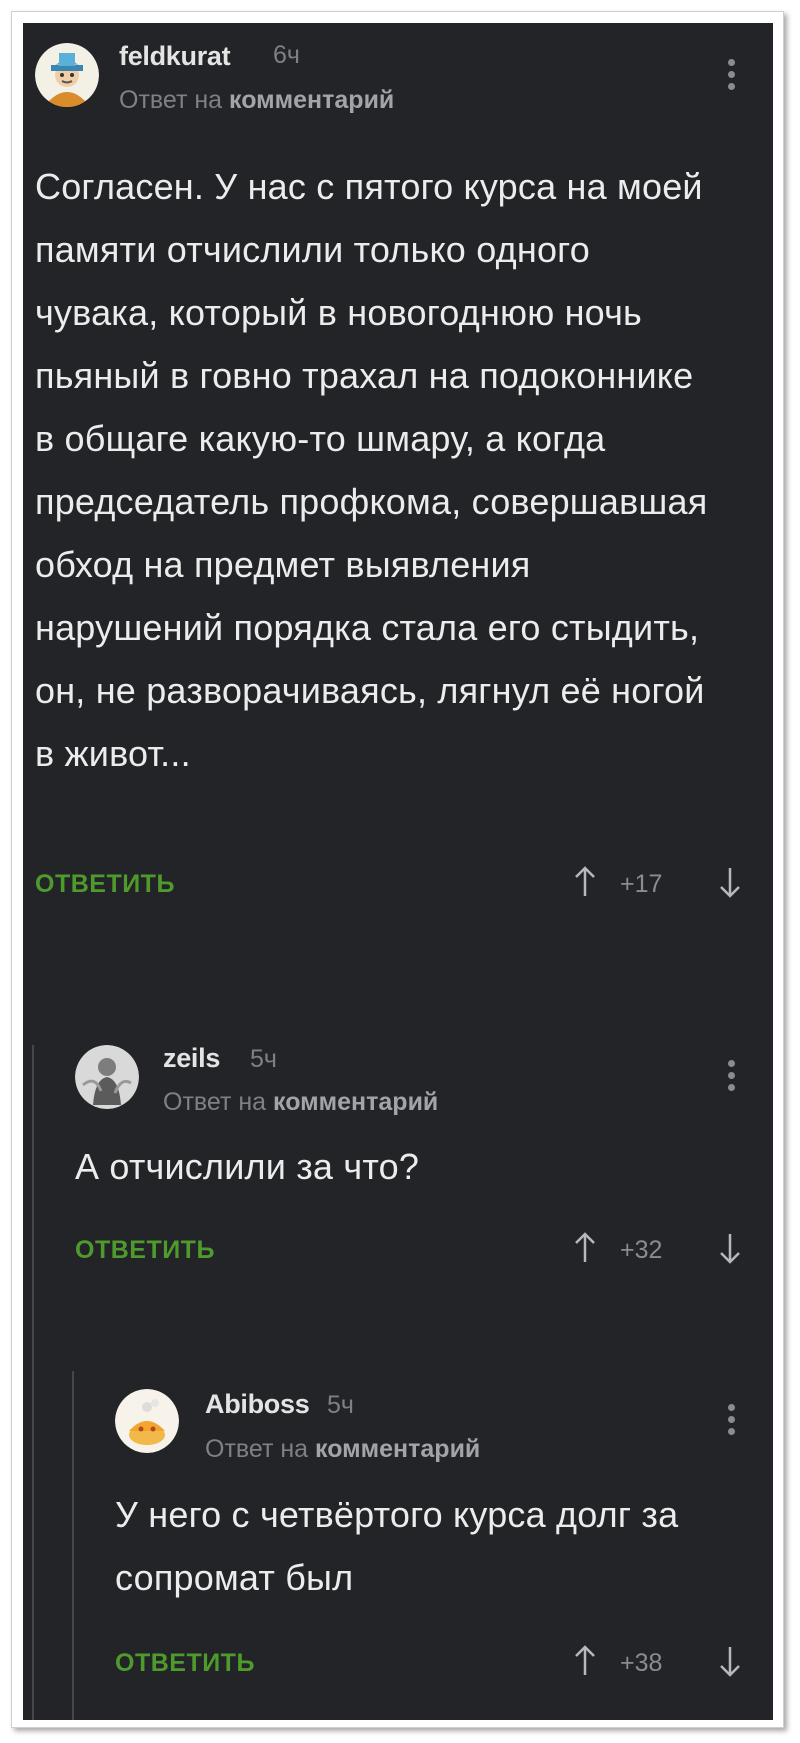  What do you see at coordinates (247, 1166) in the screenshot?
I see `comment-text: А отчислили за что?` at bounding box center [247, 1166].